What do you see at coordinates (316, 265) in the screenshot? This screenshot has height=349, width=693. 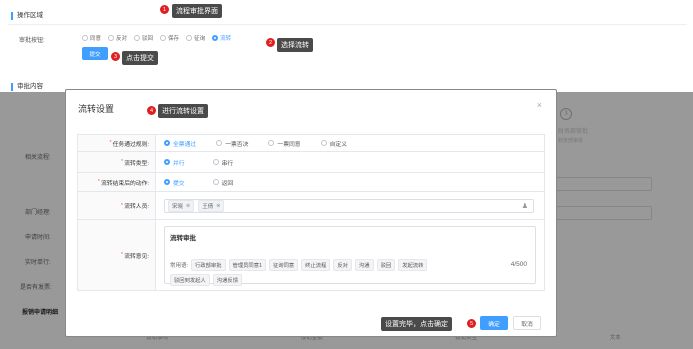 I see `phrase-chip: 终止流程` at bounding box center [316, 265].